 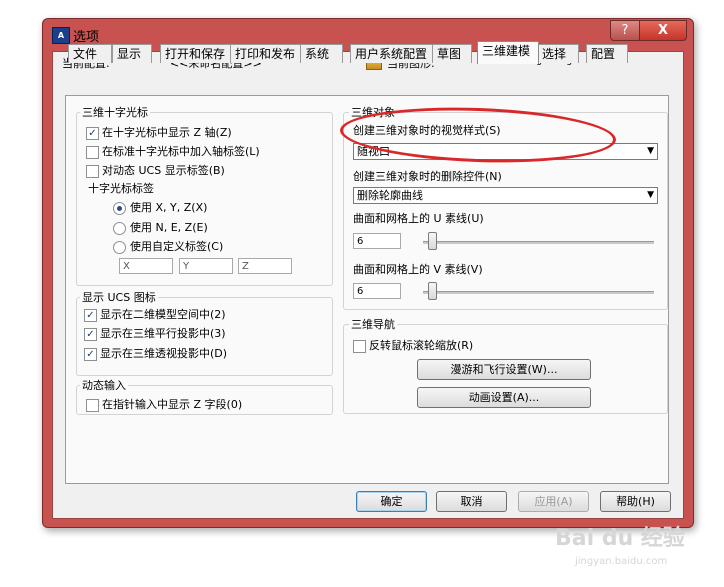 I want to click on tab-profiles: 配置, so click(x=607, y=53).